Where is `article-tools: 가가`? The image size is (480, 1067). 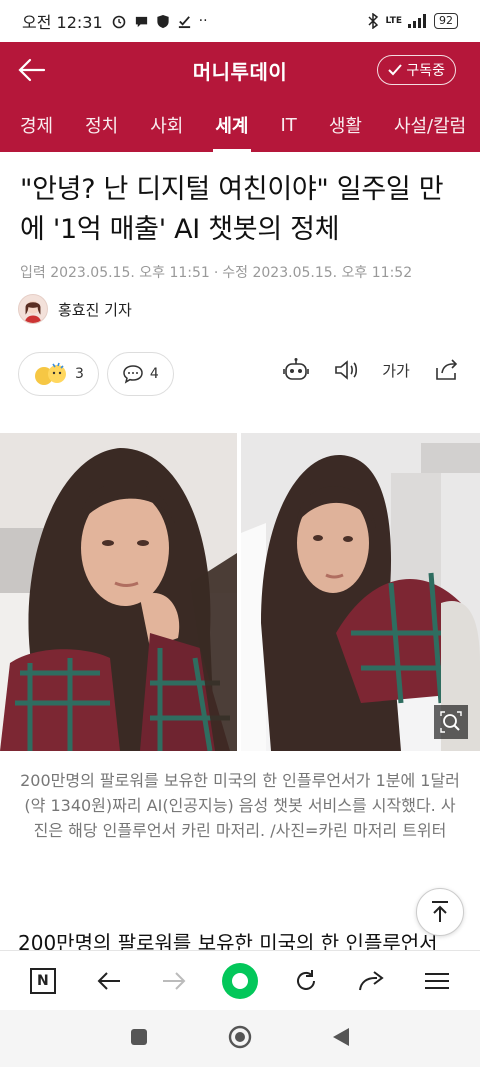
article-tools: 가가 is located at coordinates (371, 370).